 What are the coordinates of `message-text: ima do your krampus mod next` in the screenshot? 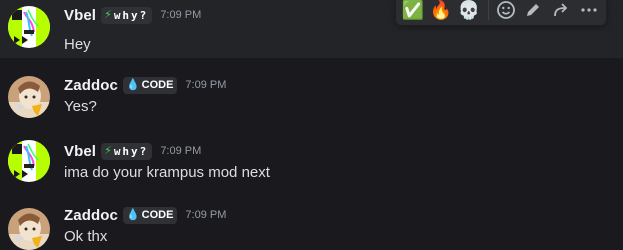 It's located at (167, 172).